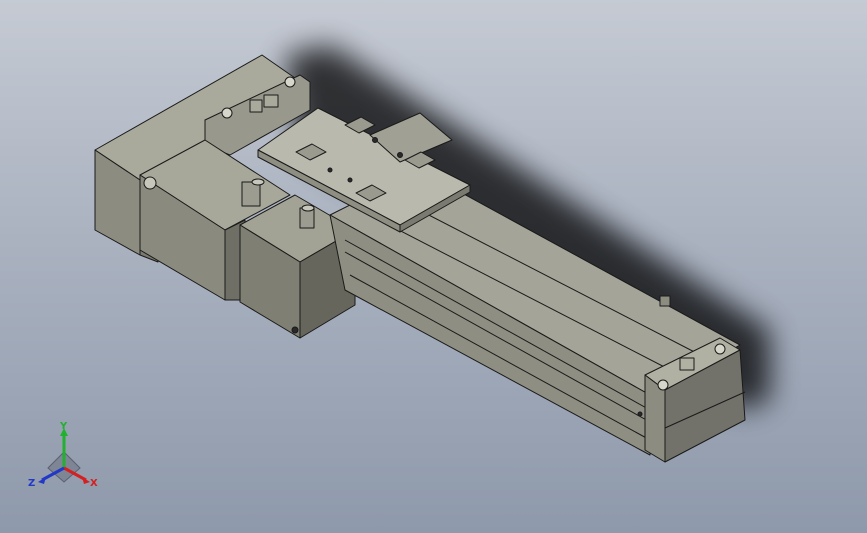 This screenshot has width=867, height=533. Describe the element at coordinates (687, 364) in the screenshot. I see `end-clamp` at that location.